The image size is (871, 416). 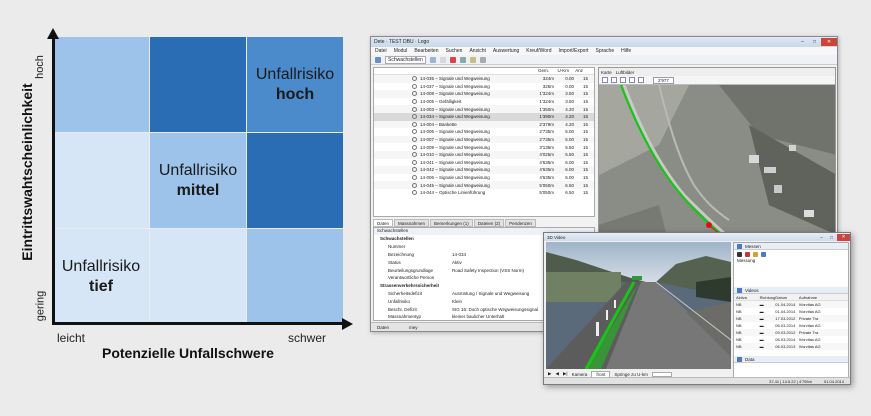 I want to click on back-icon, so click(x=378, y=59).